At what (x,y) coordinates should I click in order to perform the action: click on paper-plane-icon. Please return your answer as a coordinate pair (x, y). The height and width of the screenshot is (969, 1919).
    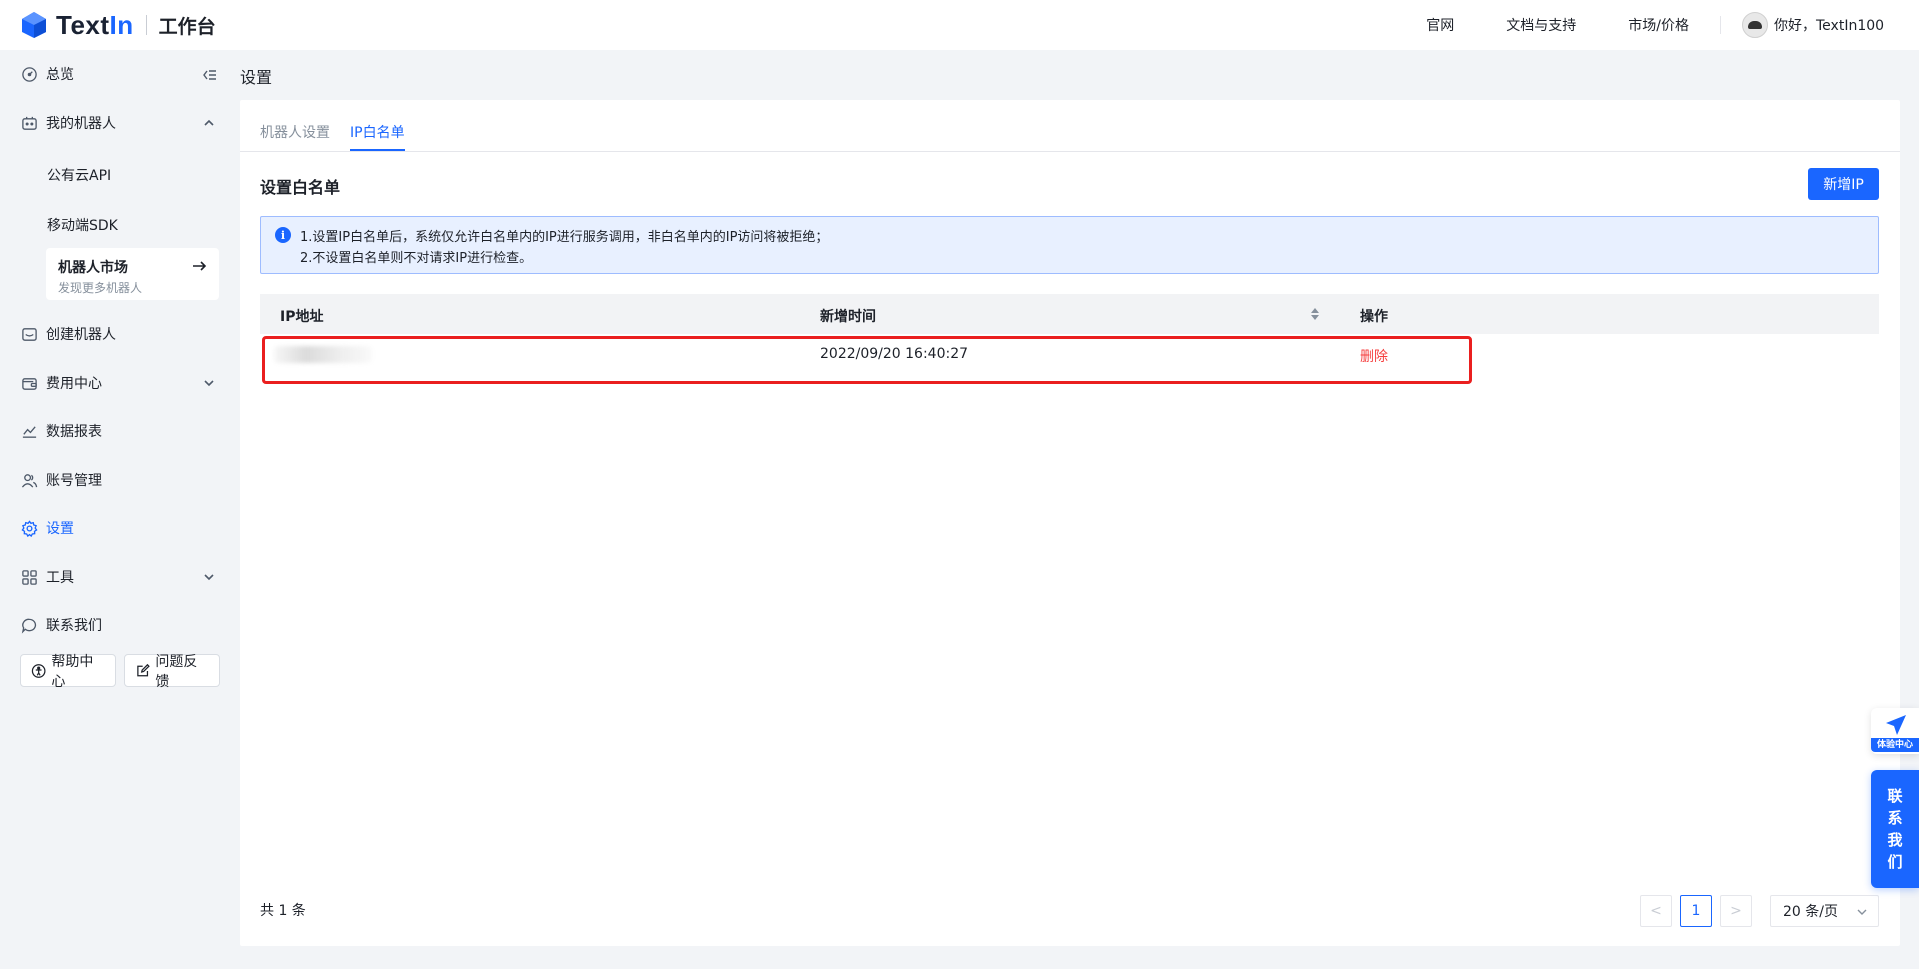
    Looking at the image, I should click on (1896, 725).